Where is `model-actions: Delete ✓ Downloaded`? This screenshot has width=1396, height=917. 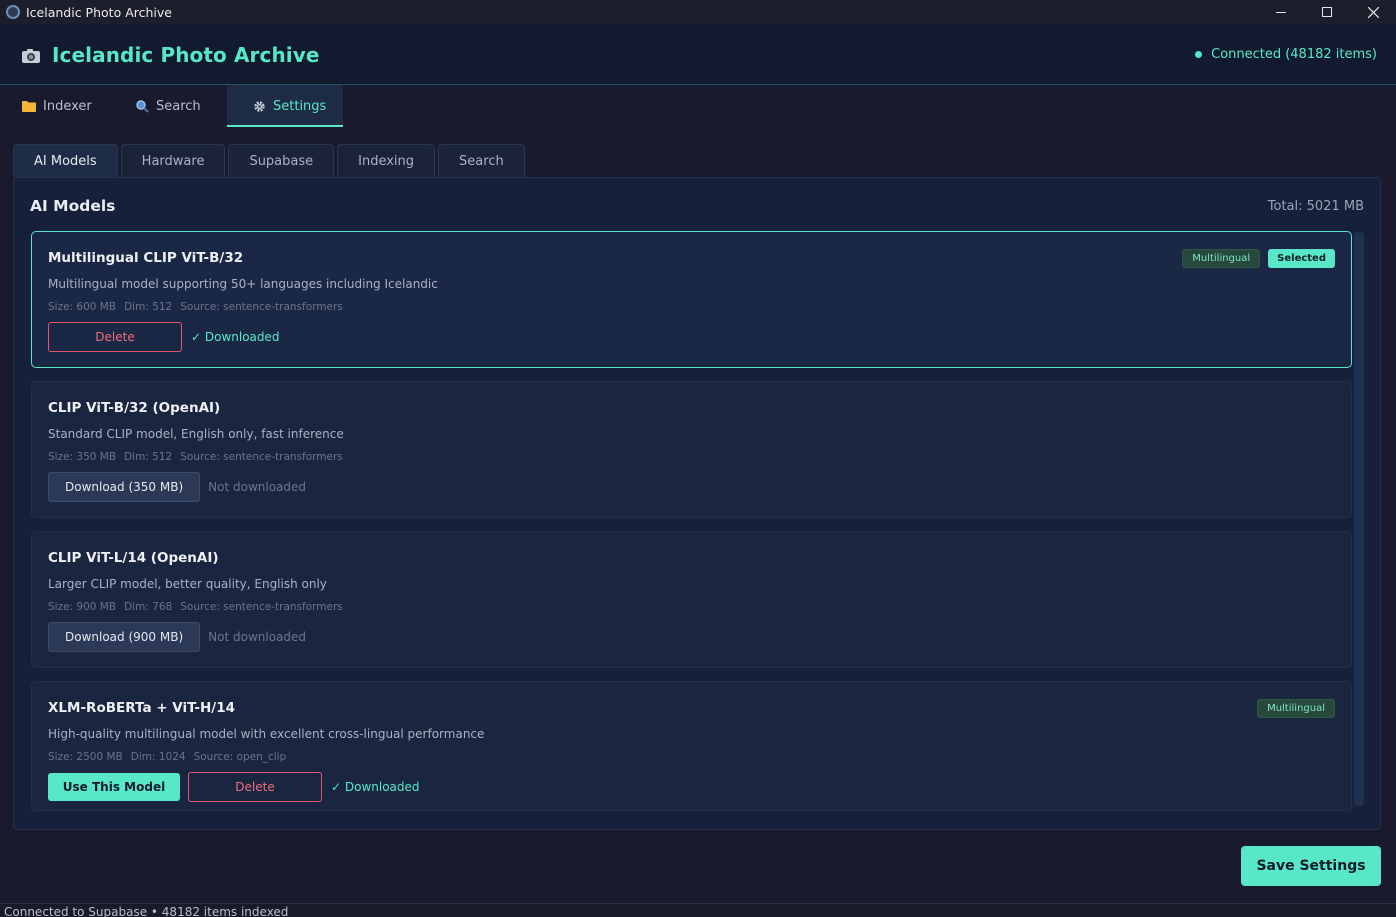 model-actions: Delete ✓ Downloaded is located at coordinates (164, 337).